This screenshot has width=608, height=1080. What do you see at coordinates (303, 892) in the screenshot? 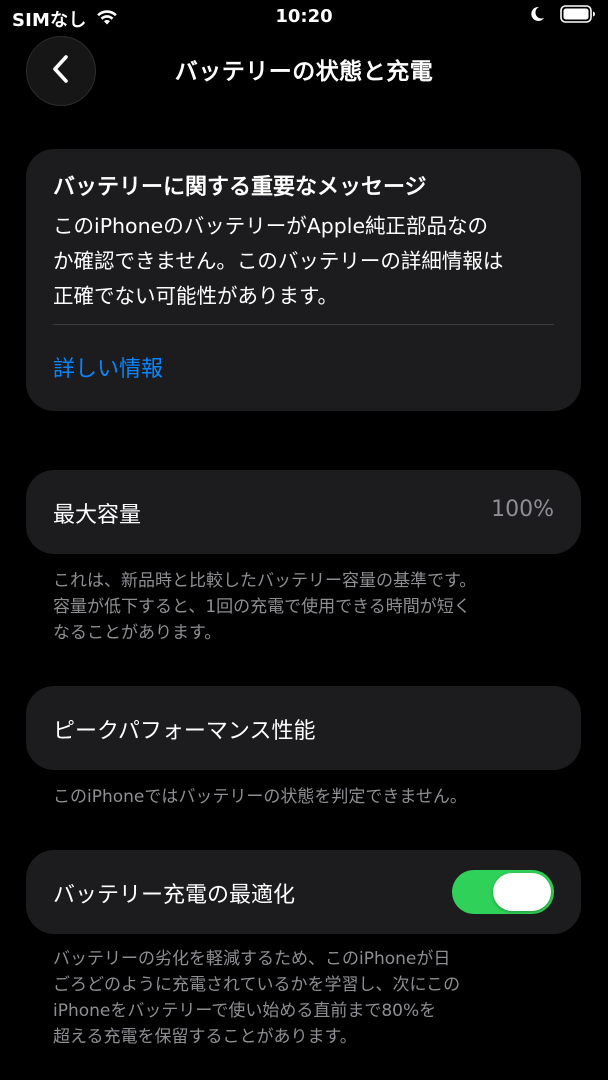
I see `optimized-charging-row: バッテリー充電の最適化` at bounding box center [303, 892].